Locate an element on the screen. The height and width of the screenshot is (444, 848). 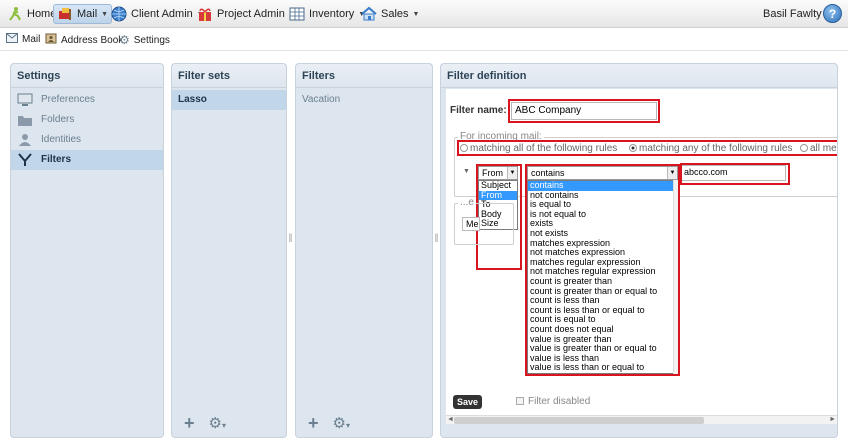
home-label: Home is located at coordinates (42, 14).